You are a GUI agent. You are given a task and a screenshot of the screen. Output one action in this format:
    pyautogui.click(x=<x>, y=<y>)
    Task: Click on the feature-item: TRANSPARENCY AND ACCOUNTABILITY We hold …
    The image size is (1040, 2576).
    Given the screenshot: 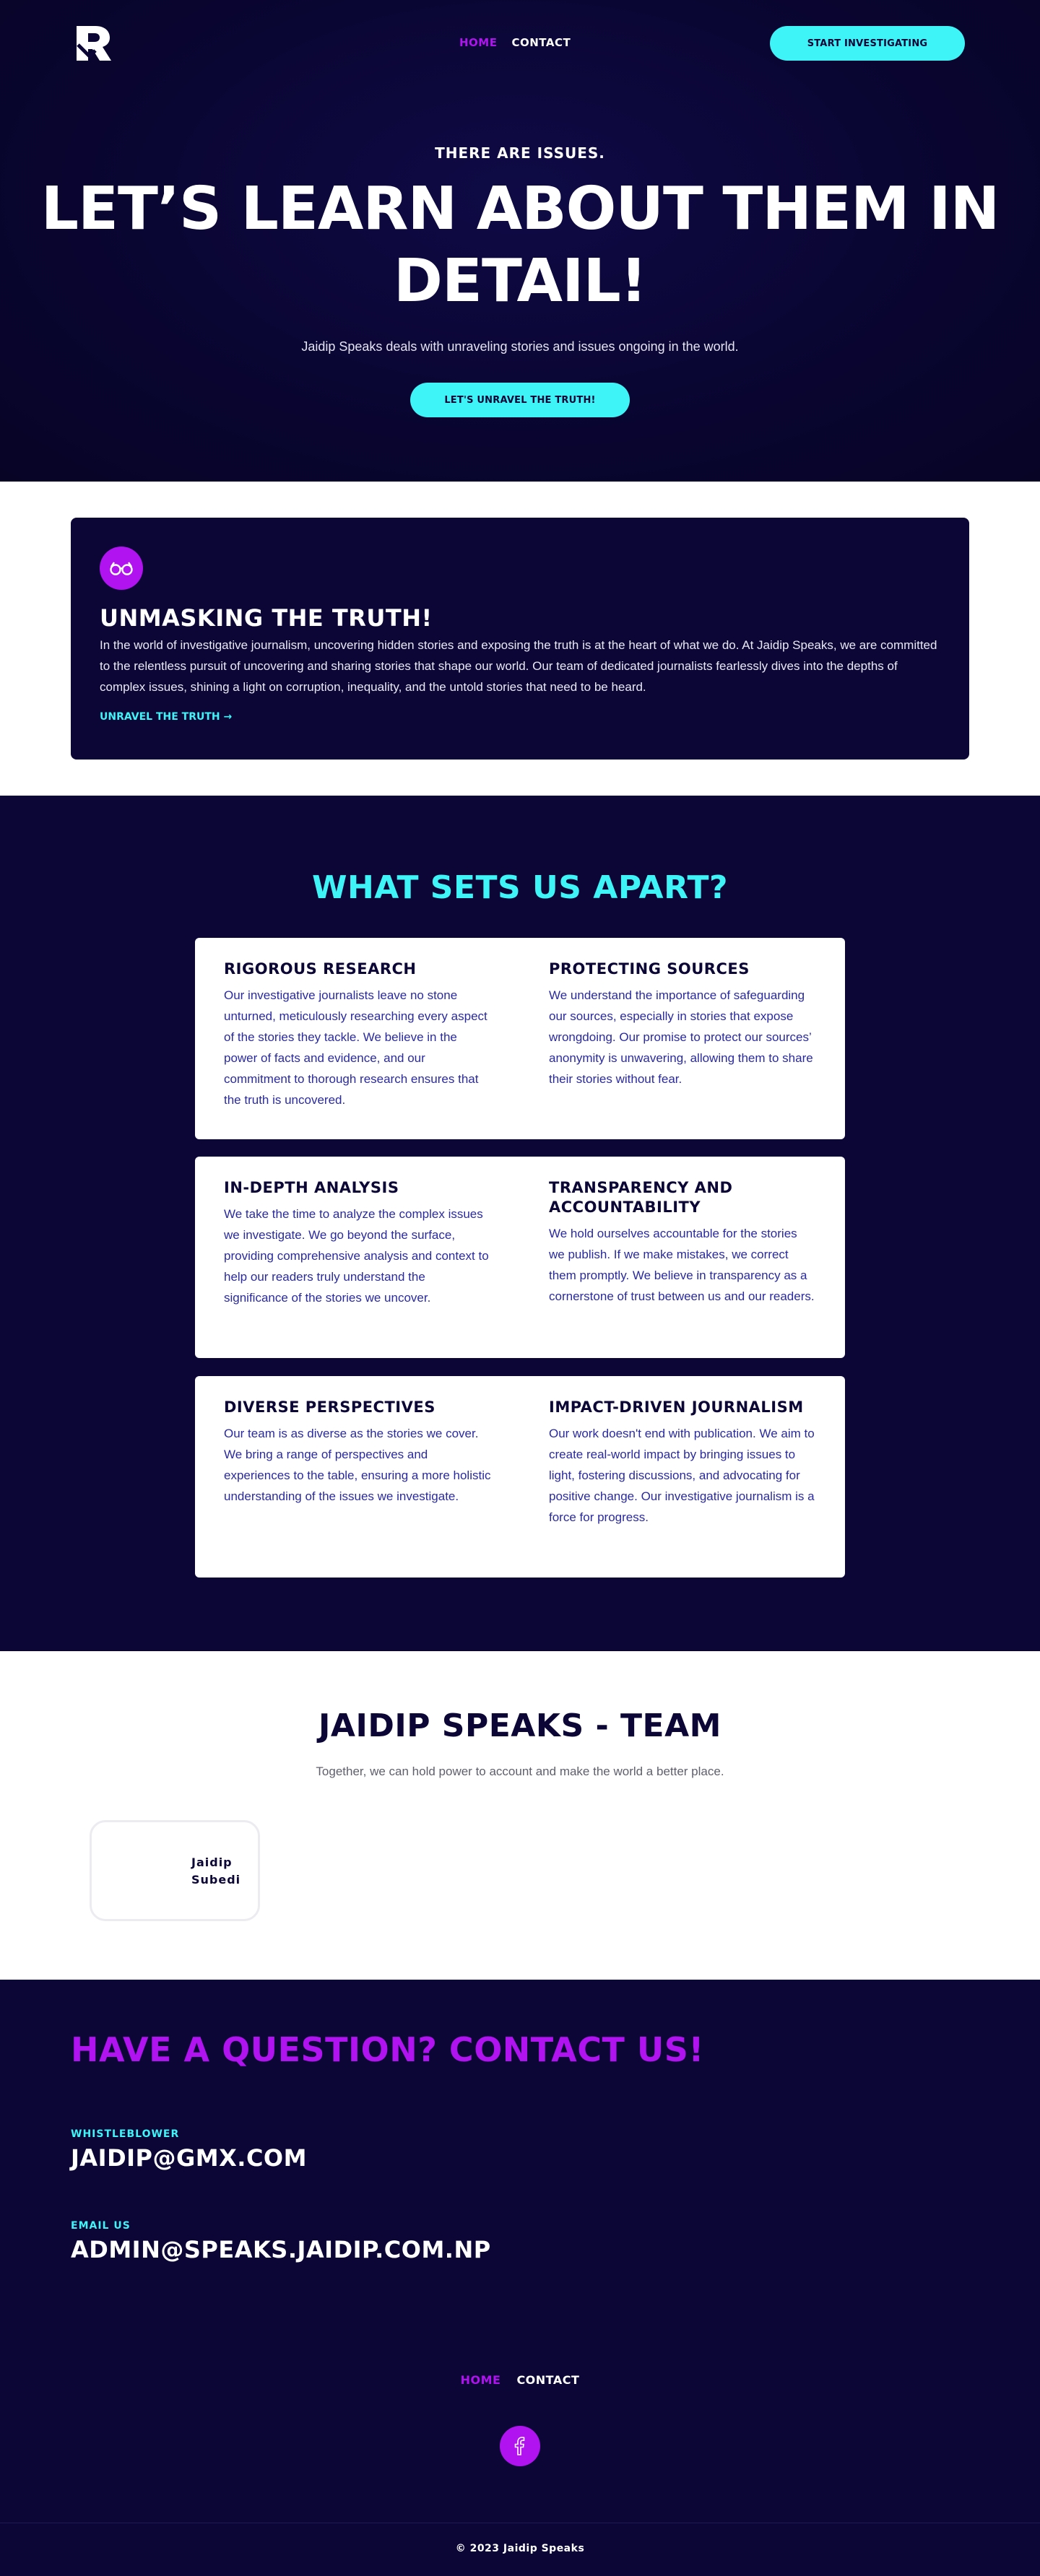 What is the action you would take?
    pyautogui.click(x=682, y=1242)
    